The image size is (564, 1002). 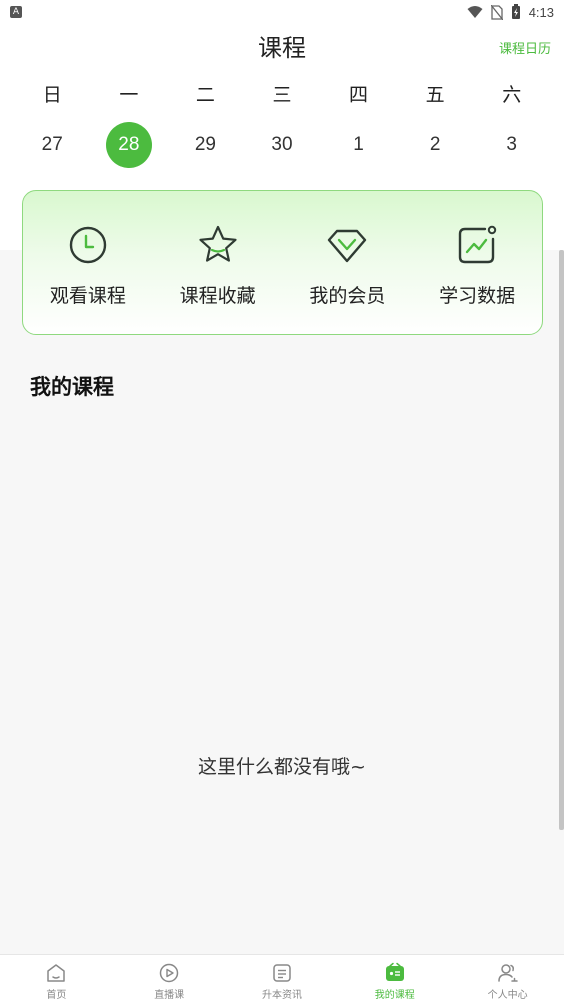 I want to click on wifi-icon, so click(x=475, y=12).